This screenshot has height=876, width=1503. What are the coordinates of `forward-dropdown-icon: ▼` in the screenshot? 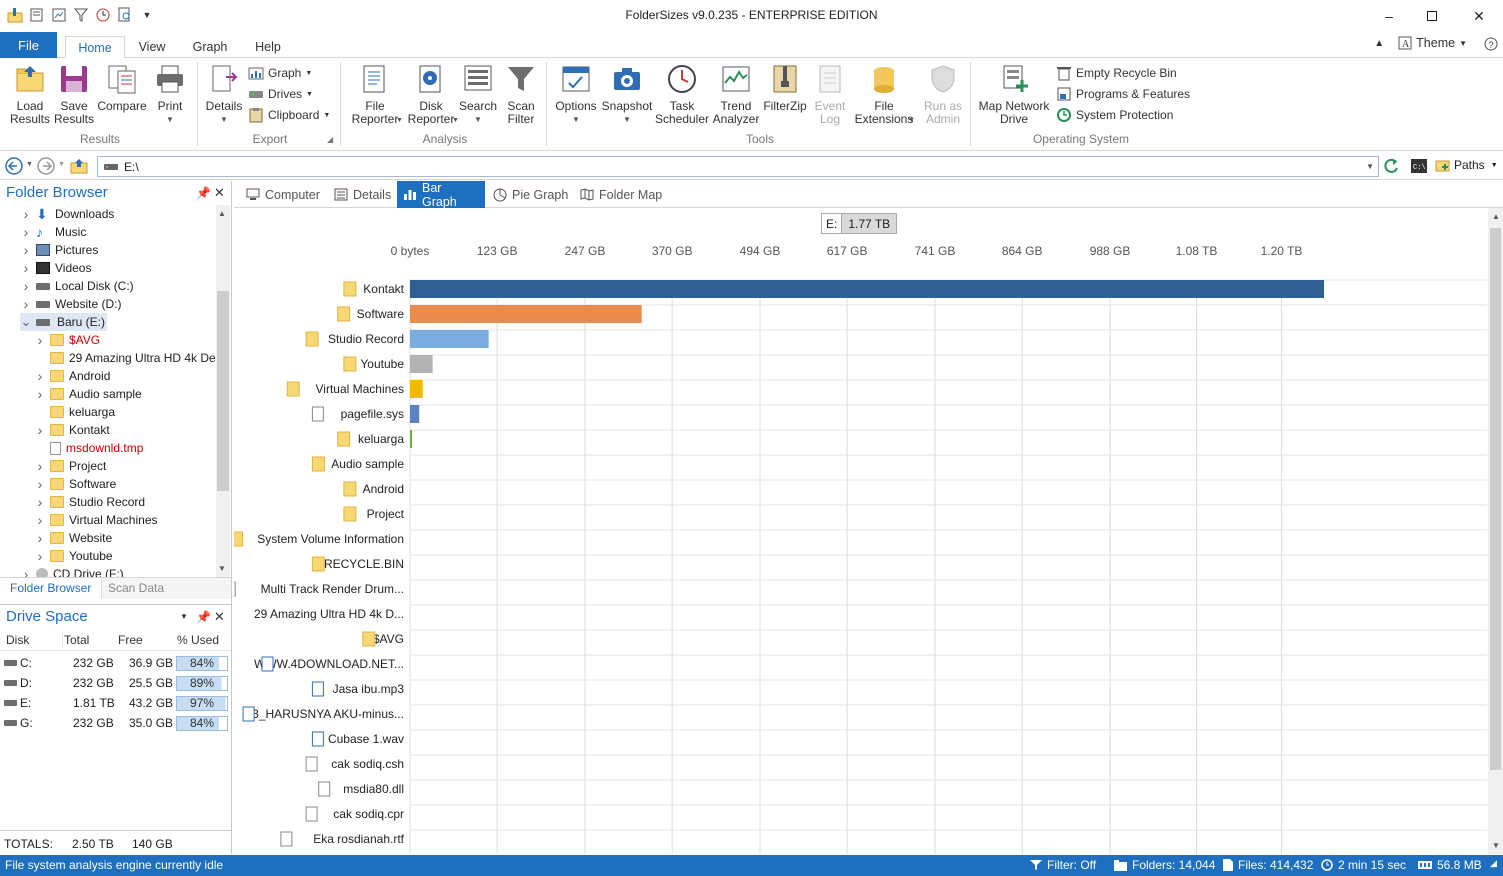 It's located at (61, 164).